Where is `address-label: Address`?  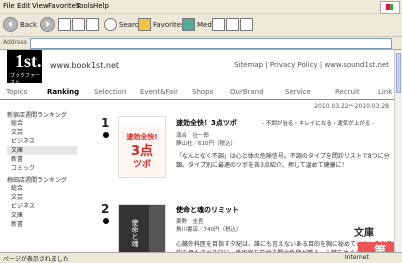 address-label: Address is located at coordinates (15, 42).